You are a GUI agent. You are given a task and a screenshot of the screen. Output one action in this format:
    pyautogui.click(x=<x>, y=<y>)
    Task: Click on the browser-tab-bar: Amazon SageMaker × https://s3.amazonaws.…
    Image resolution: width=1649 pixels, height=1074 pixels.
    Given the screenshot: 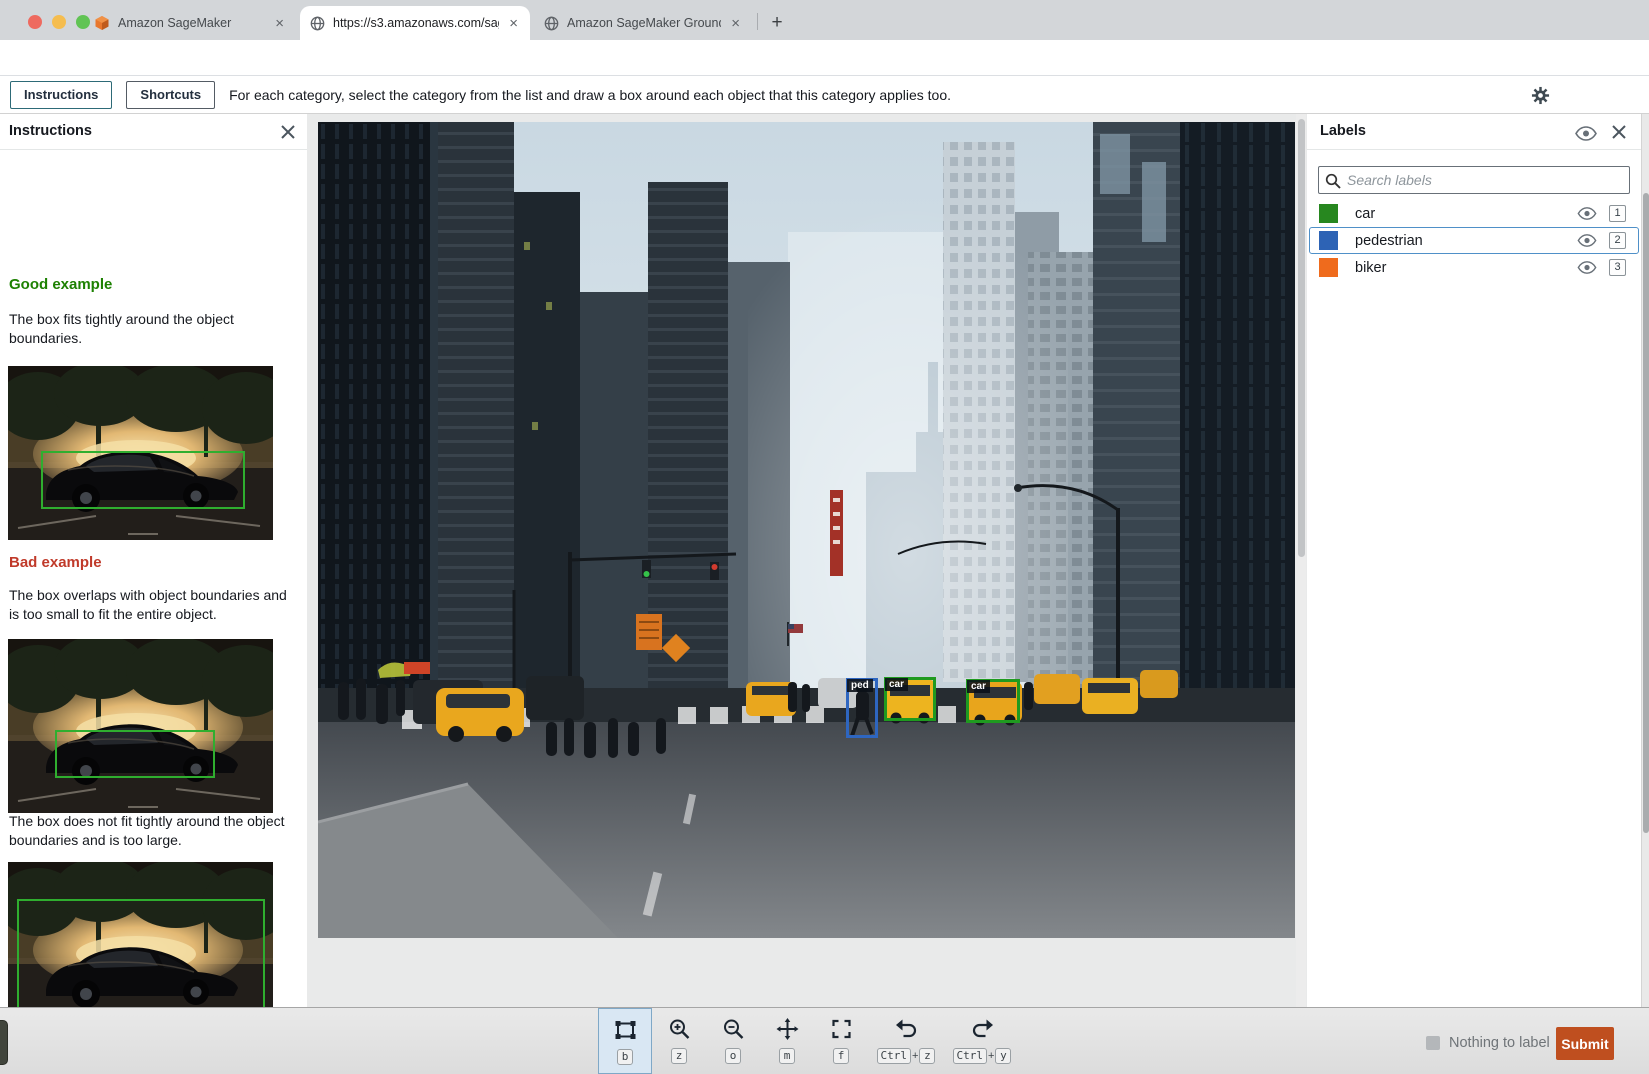 What is the action you would take?
    pyautogui.click(x=824, y=20)
    